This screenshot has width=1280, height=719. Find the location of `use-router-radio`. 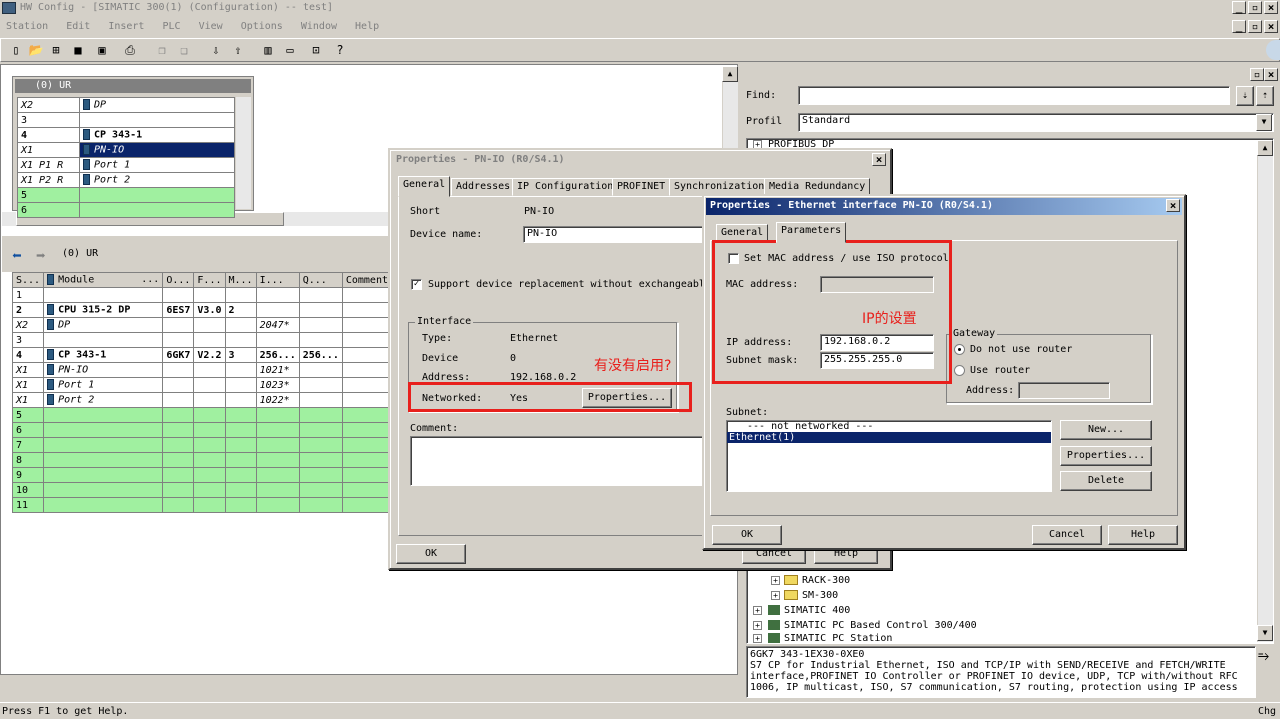

use-router-radio is located at coordinates (959, 370).